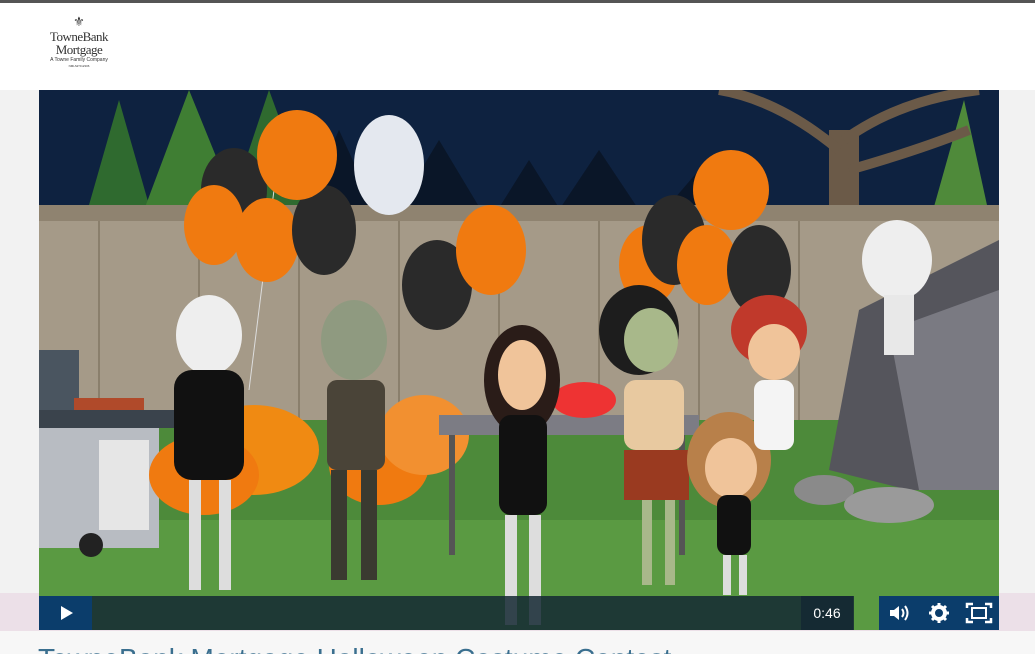 The height and width of the screenshot is (654, 1035). Describe the element at coordinates (473, 613) in the screenshot. I see `progress-bar` at that location.